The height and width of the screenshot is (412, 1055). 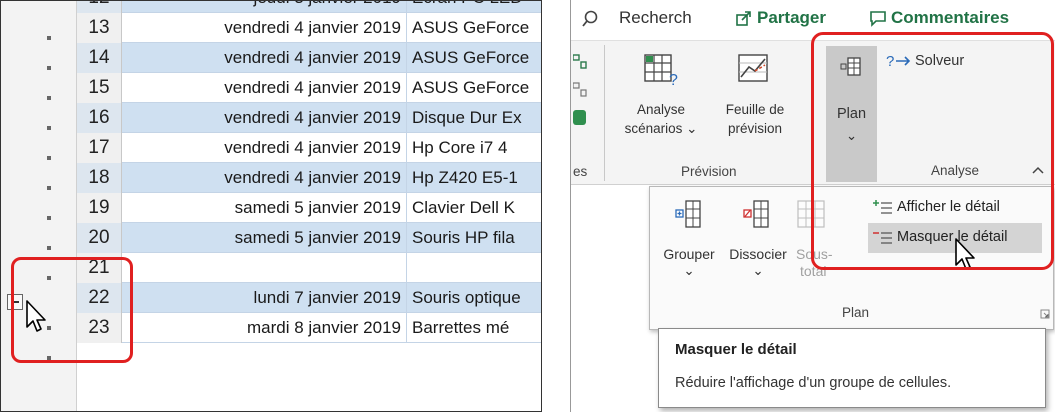 I want to click on partial-group-label: es, so click(x=580, y=171).